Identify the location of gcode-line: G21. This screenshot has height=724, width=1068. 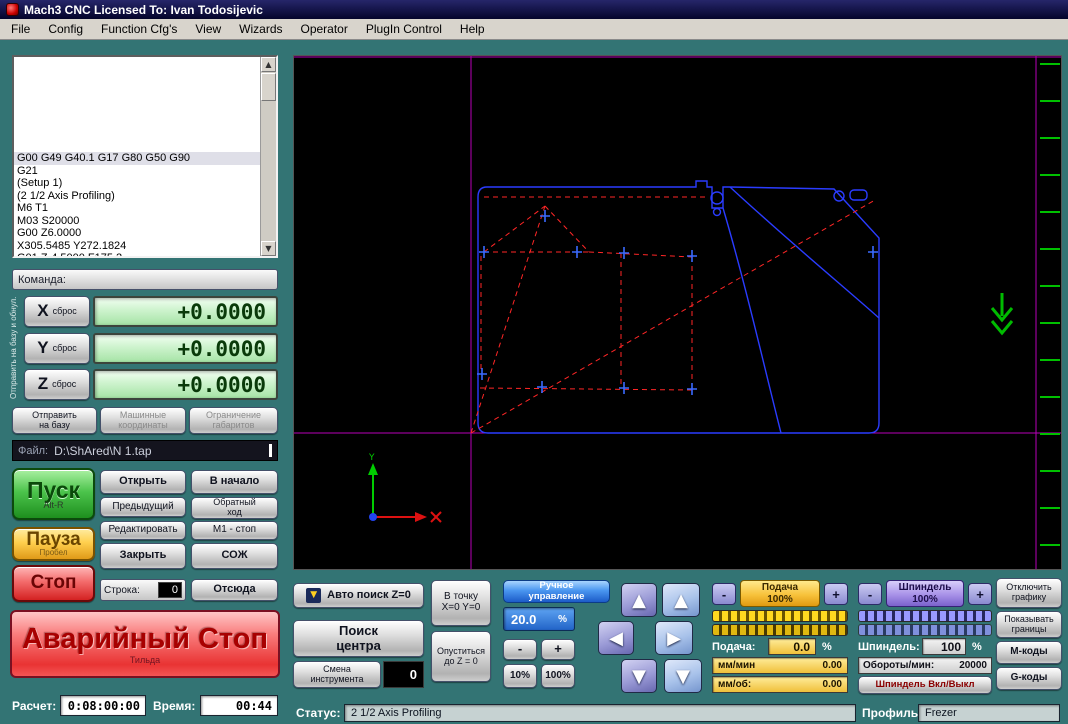
(145, 171).